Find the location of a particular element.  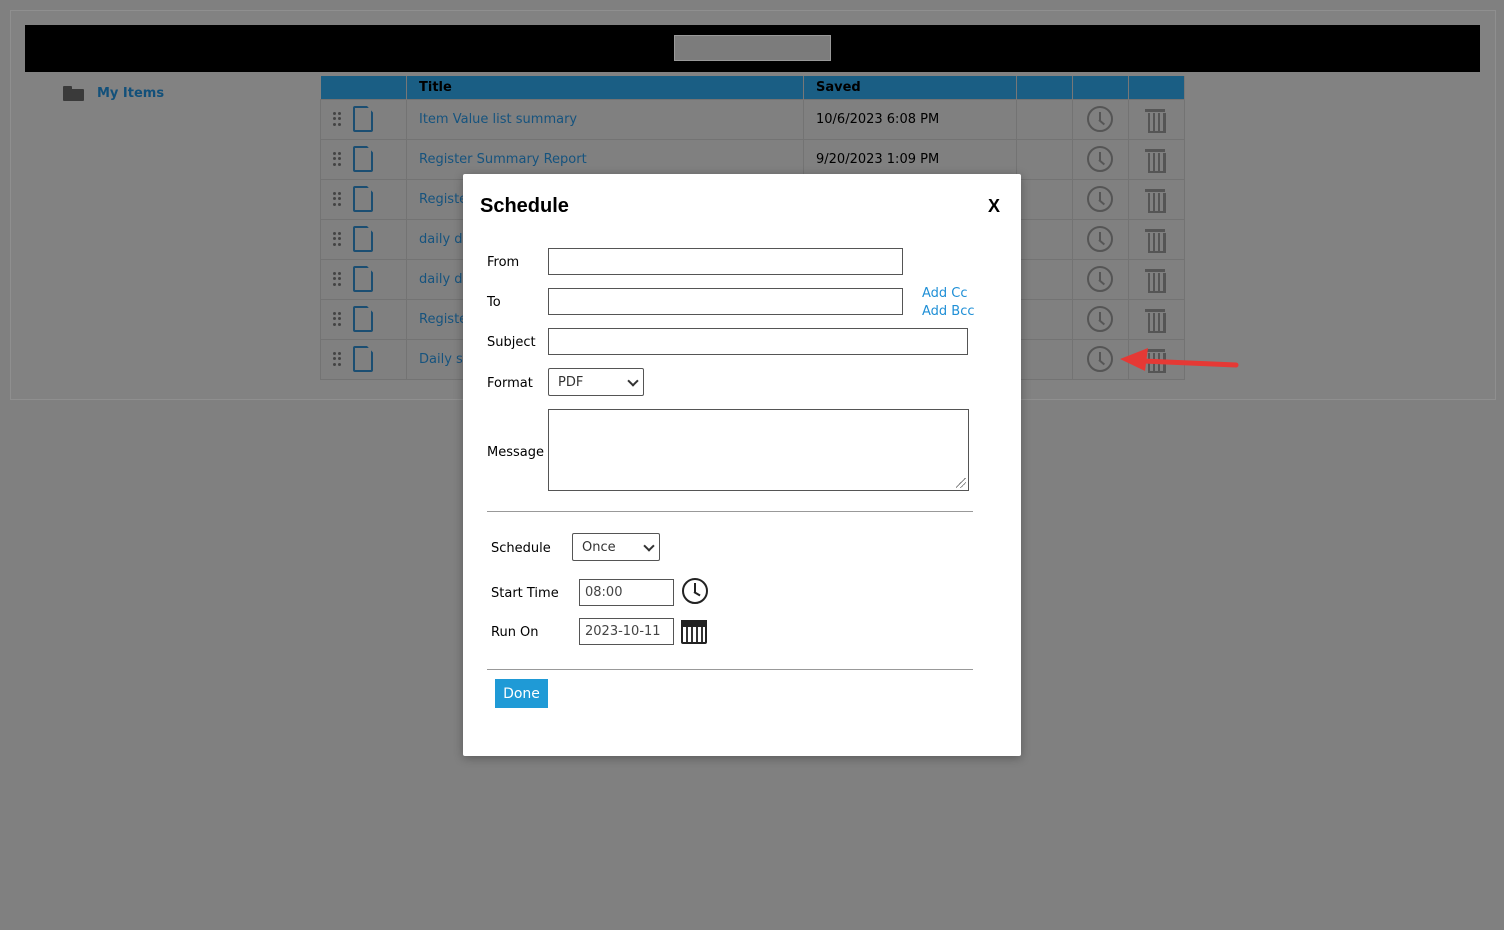

row-saved: 9/20/2023 1:09 PM is located at coordinates (910, 159).